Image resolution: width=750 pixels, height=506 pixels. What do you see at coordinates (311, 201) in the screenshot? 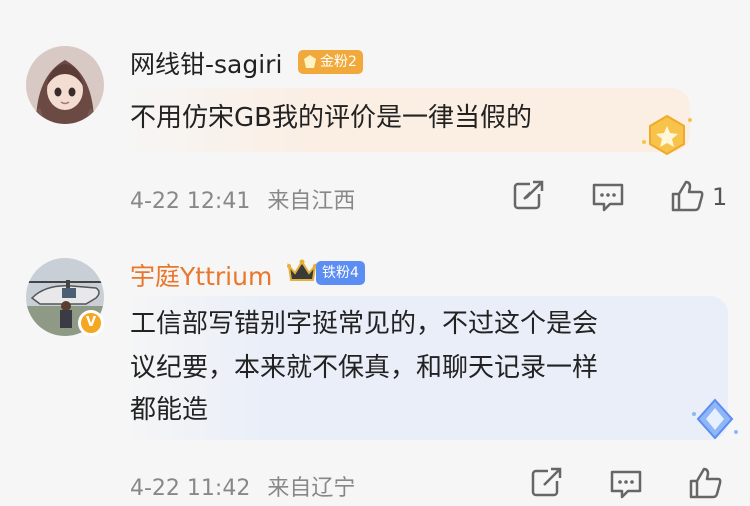
I see `comment-location: 来自江西` at bounding box center [311, 201].